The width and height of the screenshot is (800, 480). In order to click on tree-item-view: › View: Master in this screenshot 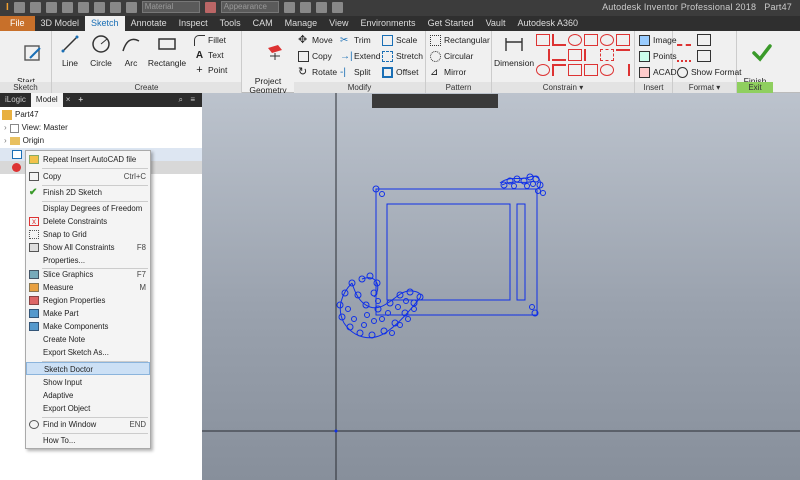, I will do `click(36, 128)`.